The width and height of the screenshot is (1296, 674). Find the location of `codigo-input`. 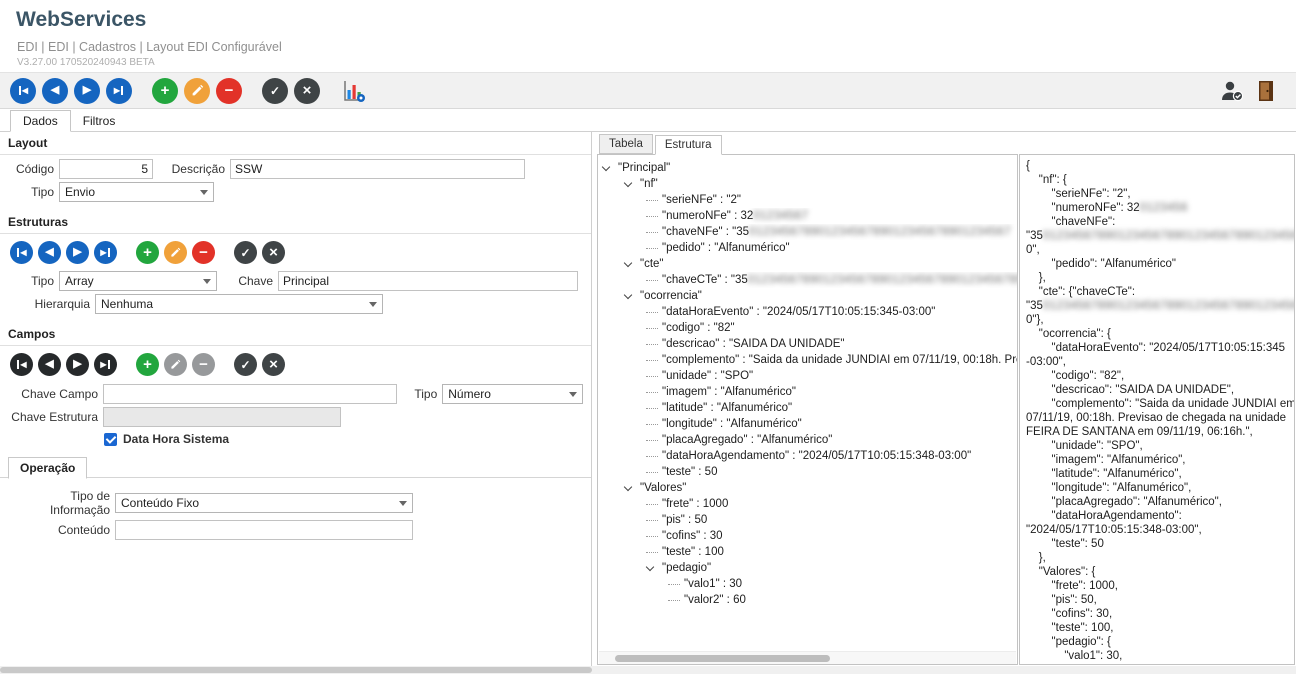

codigo-input is located at coordinates (106, 169).